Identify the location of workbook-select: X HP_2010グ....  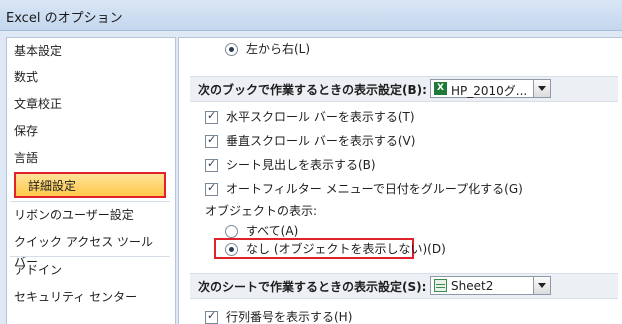
(490, 88).